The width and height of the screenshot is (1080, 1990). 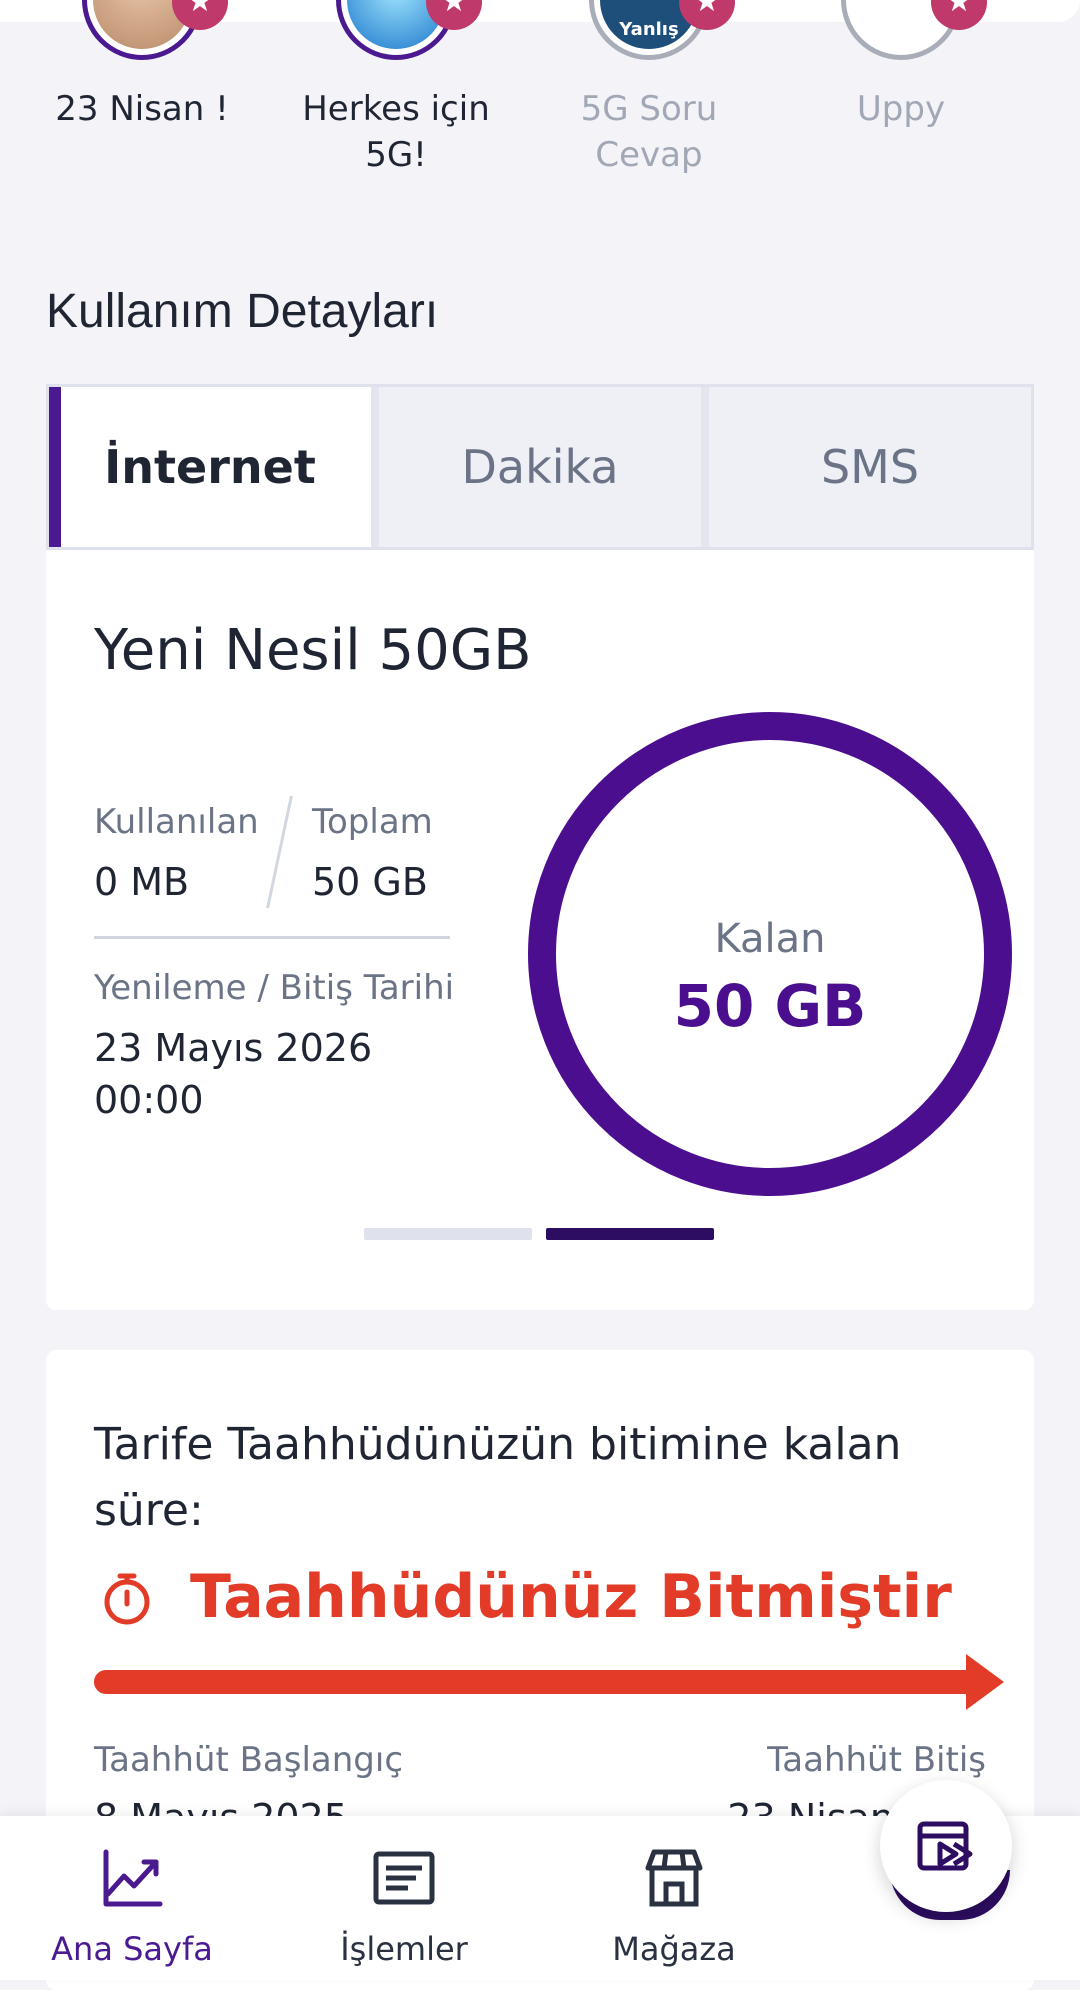 I want to click on story-label: Uppy, so click(x=901, y=109).